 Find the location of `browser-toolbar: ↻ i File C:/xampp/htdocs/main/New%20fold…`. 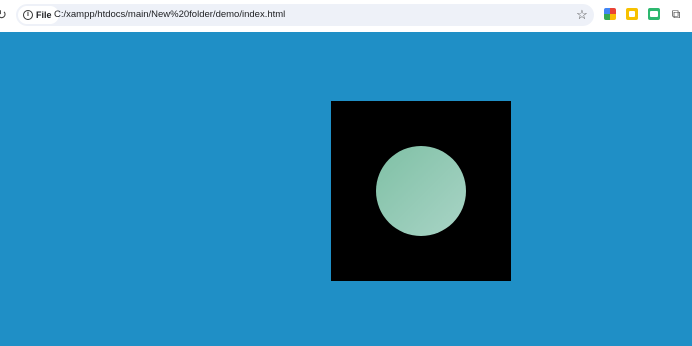

browser-toolbar: ↻ i File C:/xampp/htdocs/main/New%20fold… is located at coordinates (346, 16).